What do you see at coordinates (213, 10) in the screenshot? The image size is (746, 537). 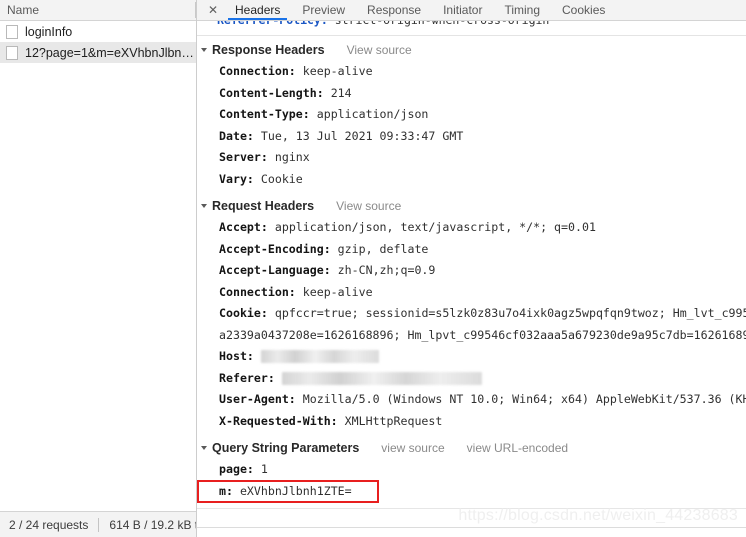 I see `close-icon: ✕` at bounding box center [213, 10].